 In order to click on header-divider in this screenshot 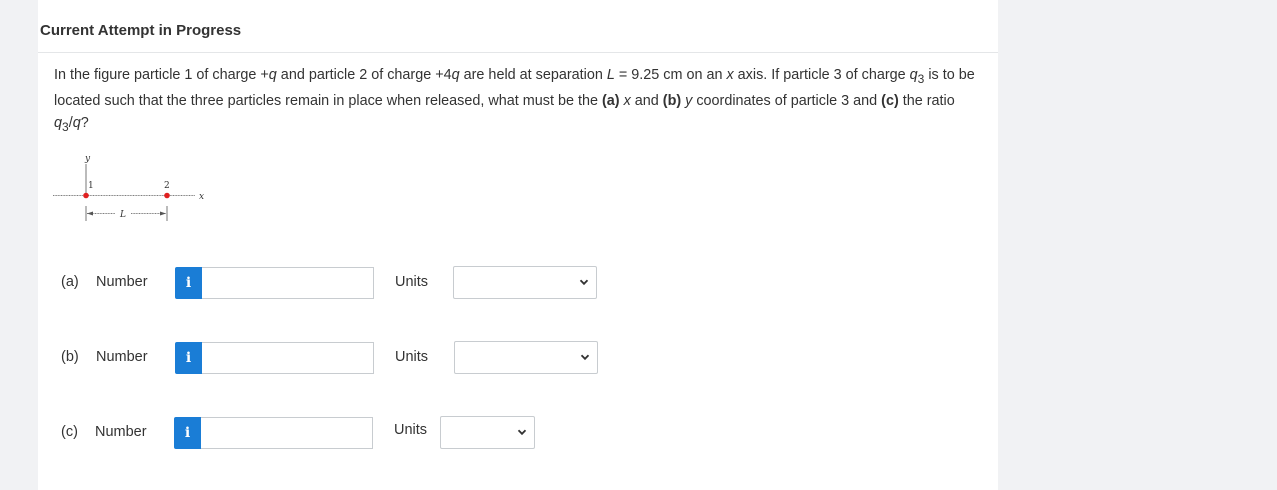, I will do `click(518, 52)`.